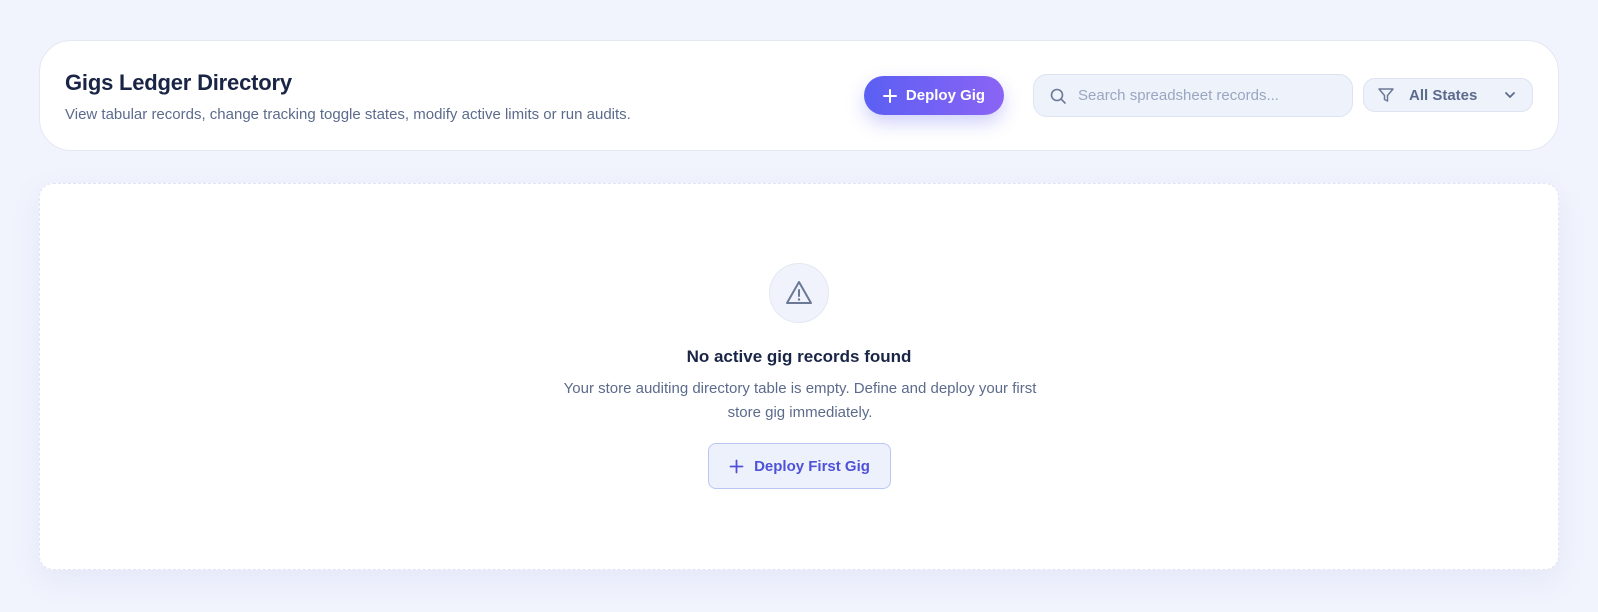  I want to click on page-title: Gigs Ledger Directory, so click(178, 82).